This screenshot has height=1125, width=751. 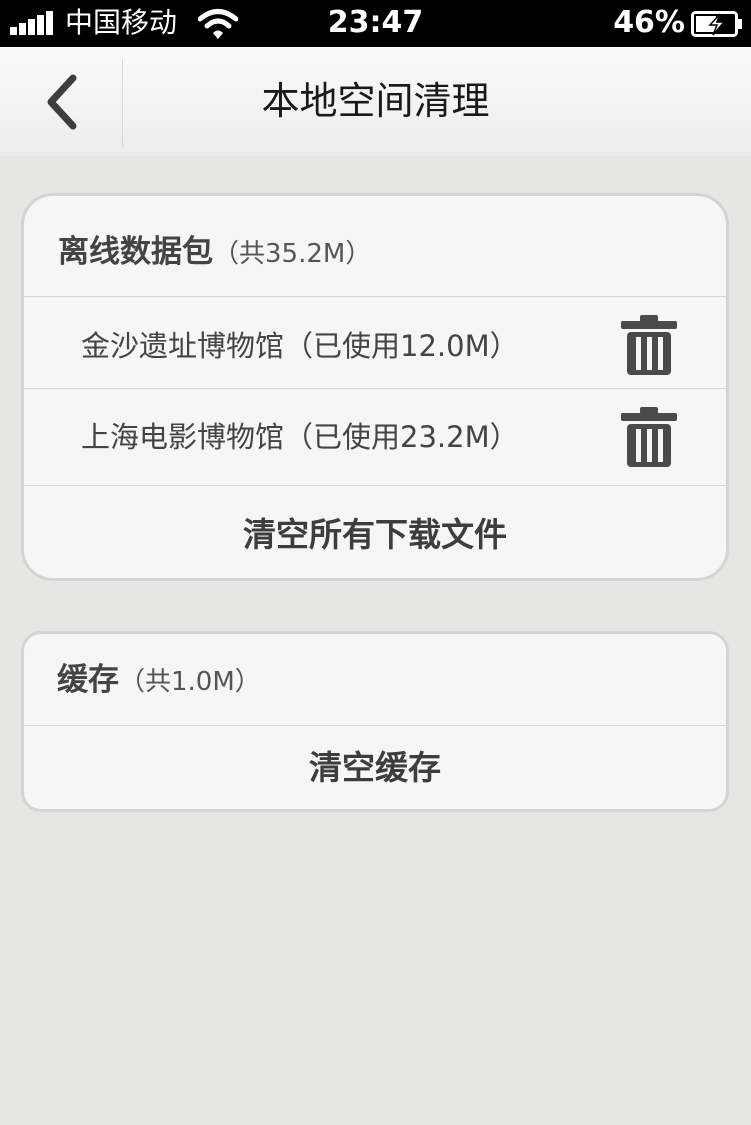 What do you see at coordinates (88, 680) in the screenshot?
I see `section-title: 缓存` at bounding box center [88, 680].